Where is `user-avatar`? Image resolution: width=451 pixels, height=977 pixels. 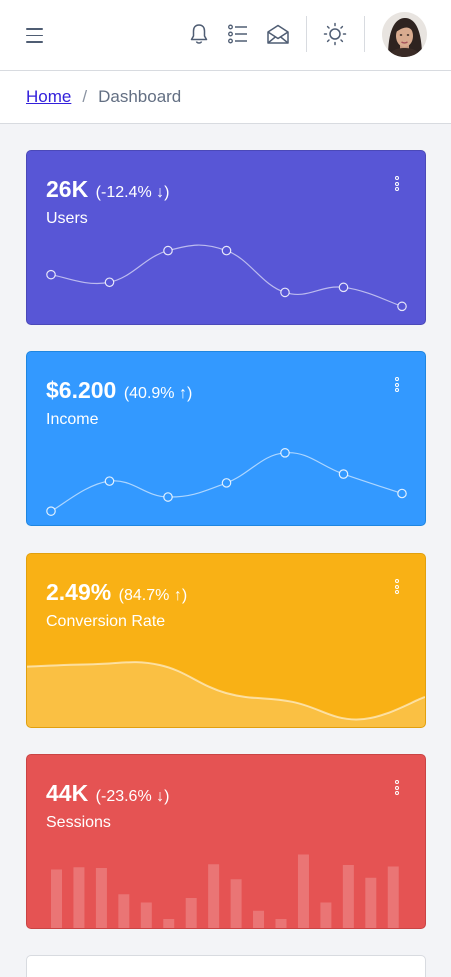 user-avatar is located at coordinates (404, 34).